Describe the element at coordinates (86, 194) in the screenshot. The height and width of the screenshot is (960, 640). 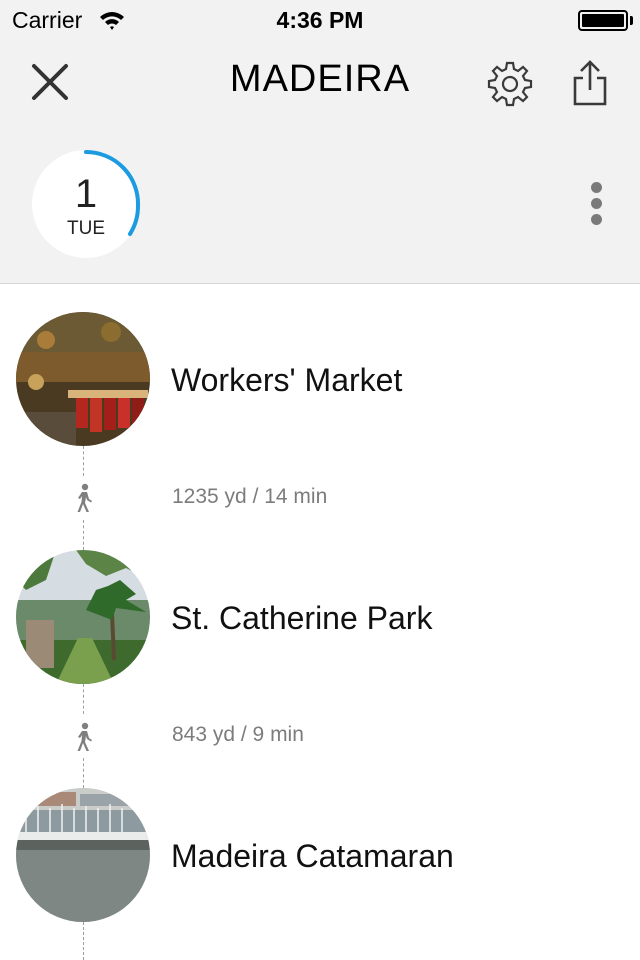
I see `day-number: 1` at that location.